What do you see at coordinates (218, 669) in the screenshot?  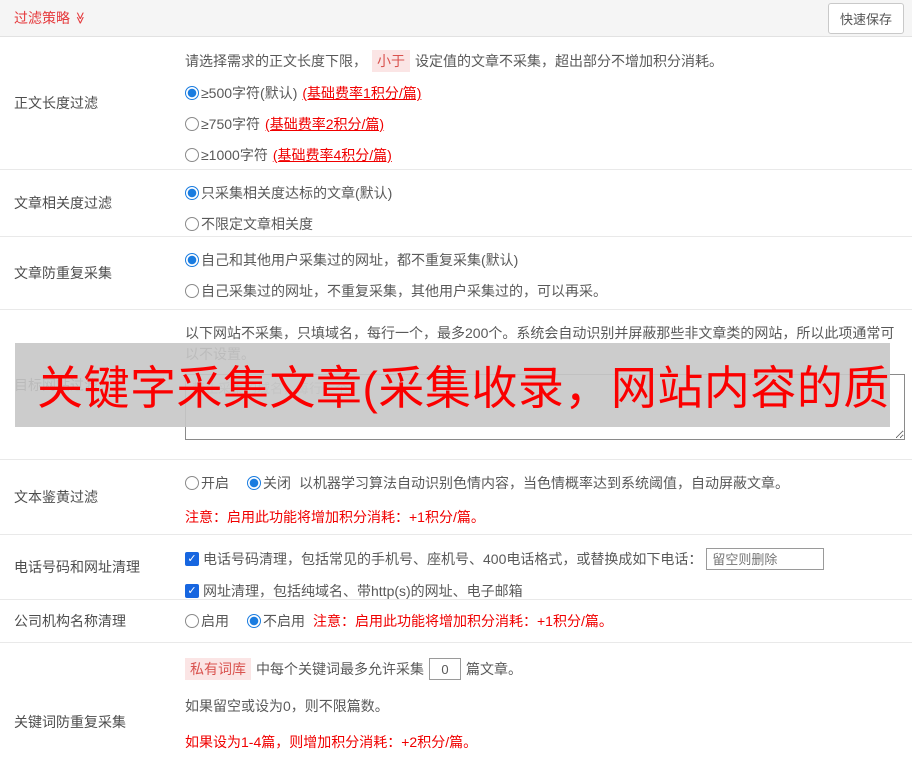 I see `private-lexicon-badge: 私有词库` at bounding box center [218, 669].